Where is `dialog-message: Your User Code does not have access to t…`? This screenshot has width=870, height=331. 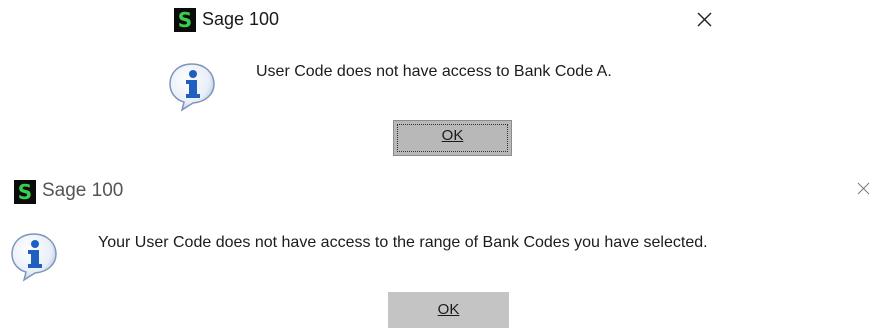 dialog-message: Your User Code does not have access to t… is located at coordinates (403, 242).